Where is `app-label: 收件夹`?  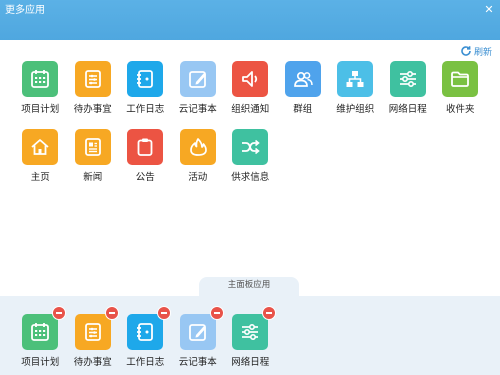 app-label: 收件夹 is located at coordinates (460, 109).